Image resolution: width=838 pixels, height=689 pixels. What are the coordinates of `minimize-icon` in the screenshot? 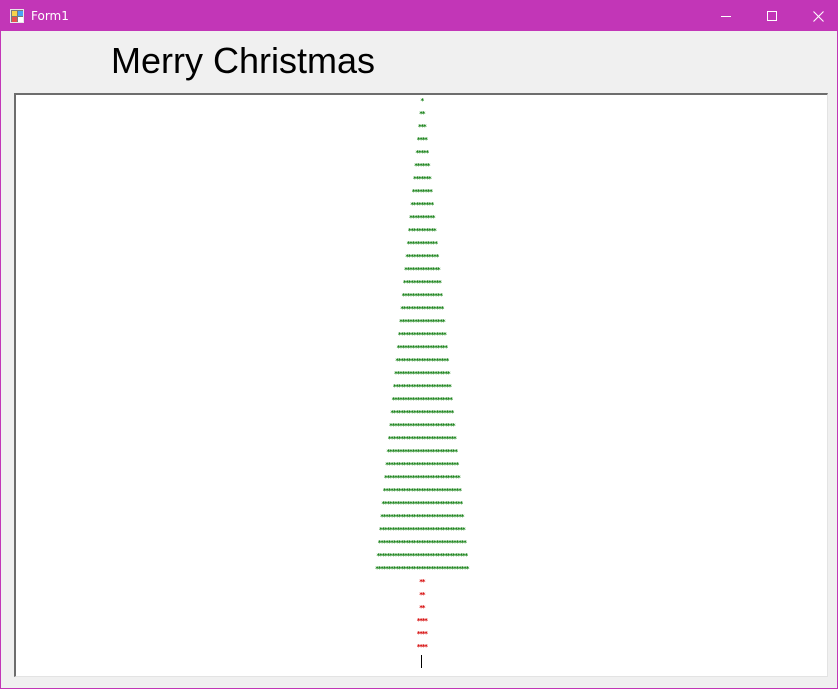 It's located at (726, 16).